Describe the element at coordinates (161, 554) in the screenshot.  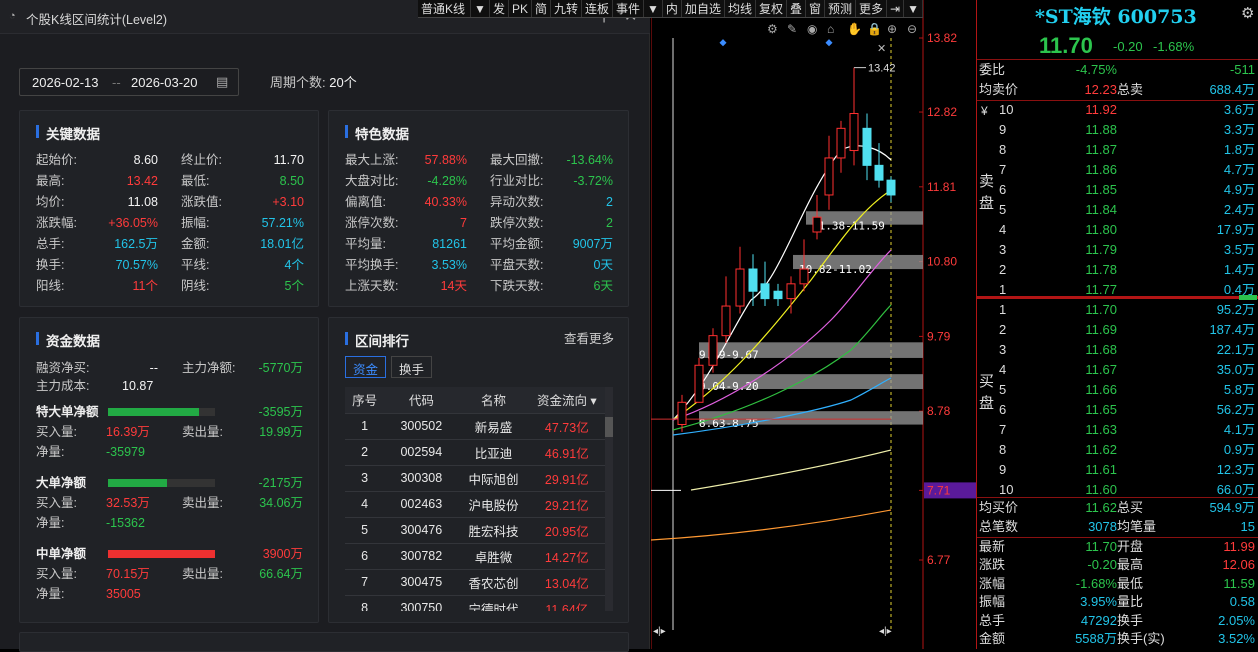
I see `fund-bar` at that location.